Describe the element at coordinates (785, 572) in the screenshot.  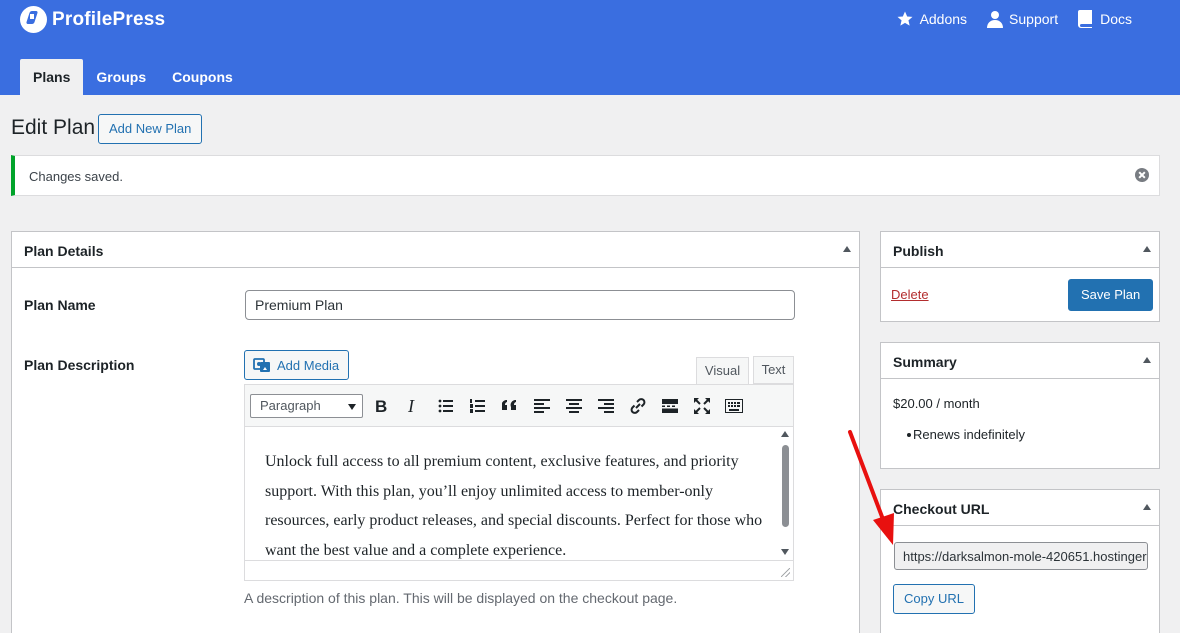
I see `resize-handle-icon` at that location.